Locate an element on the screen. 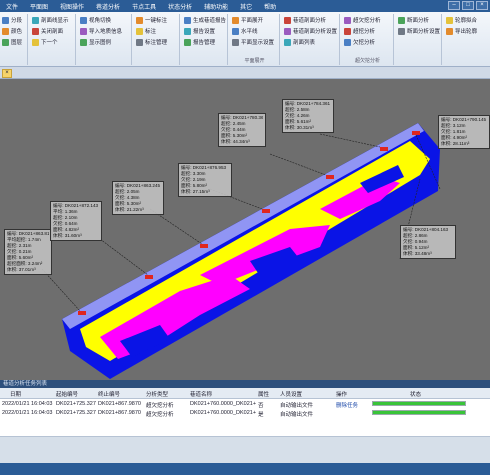 The width and height of the screenshot is (490, 475). cell-type: 超欠挖分析 is located at coordinates (160, 406).